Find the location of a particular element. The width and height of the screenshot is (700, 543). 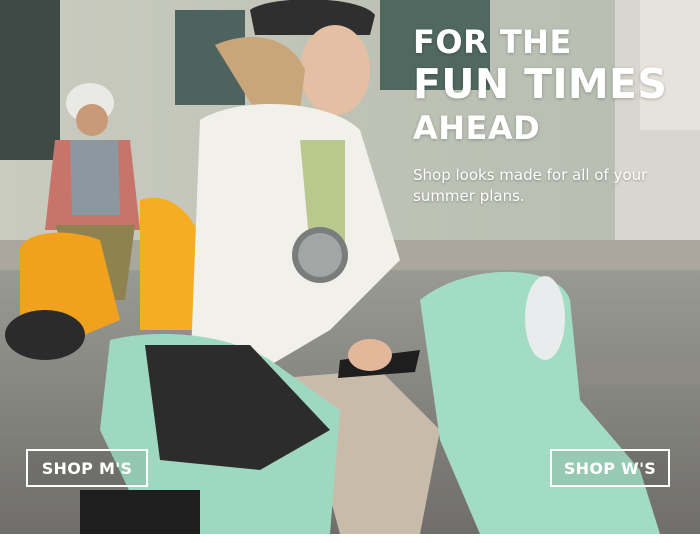

headline-line-2: FUN TIMES is located at coordinates (540, 84).